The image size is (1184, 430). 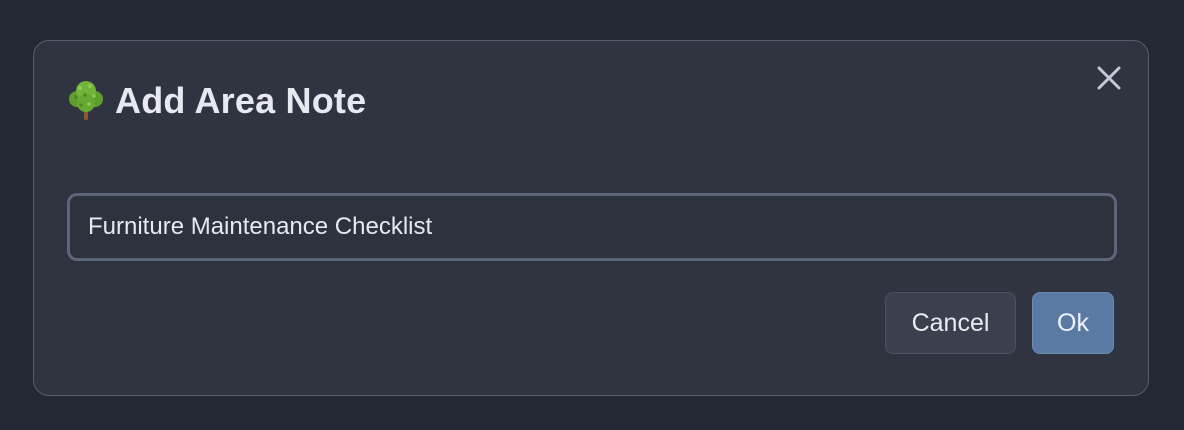 I want to click on close-button, so click(x=1109, y=78).